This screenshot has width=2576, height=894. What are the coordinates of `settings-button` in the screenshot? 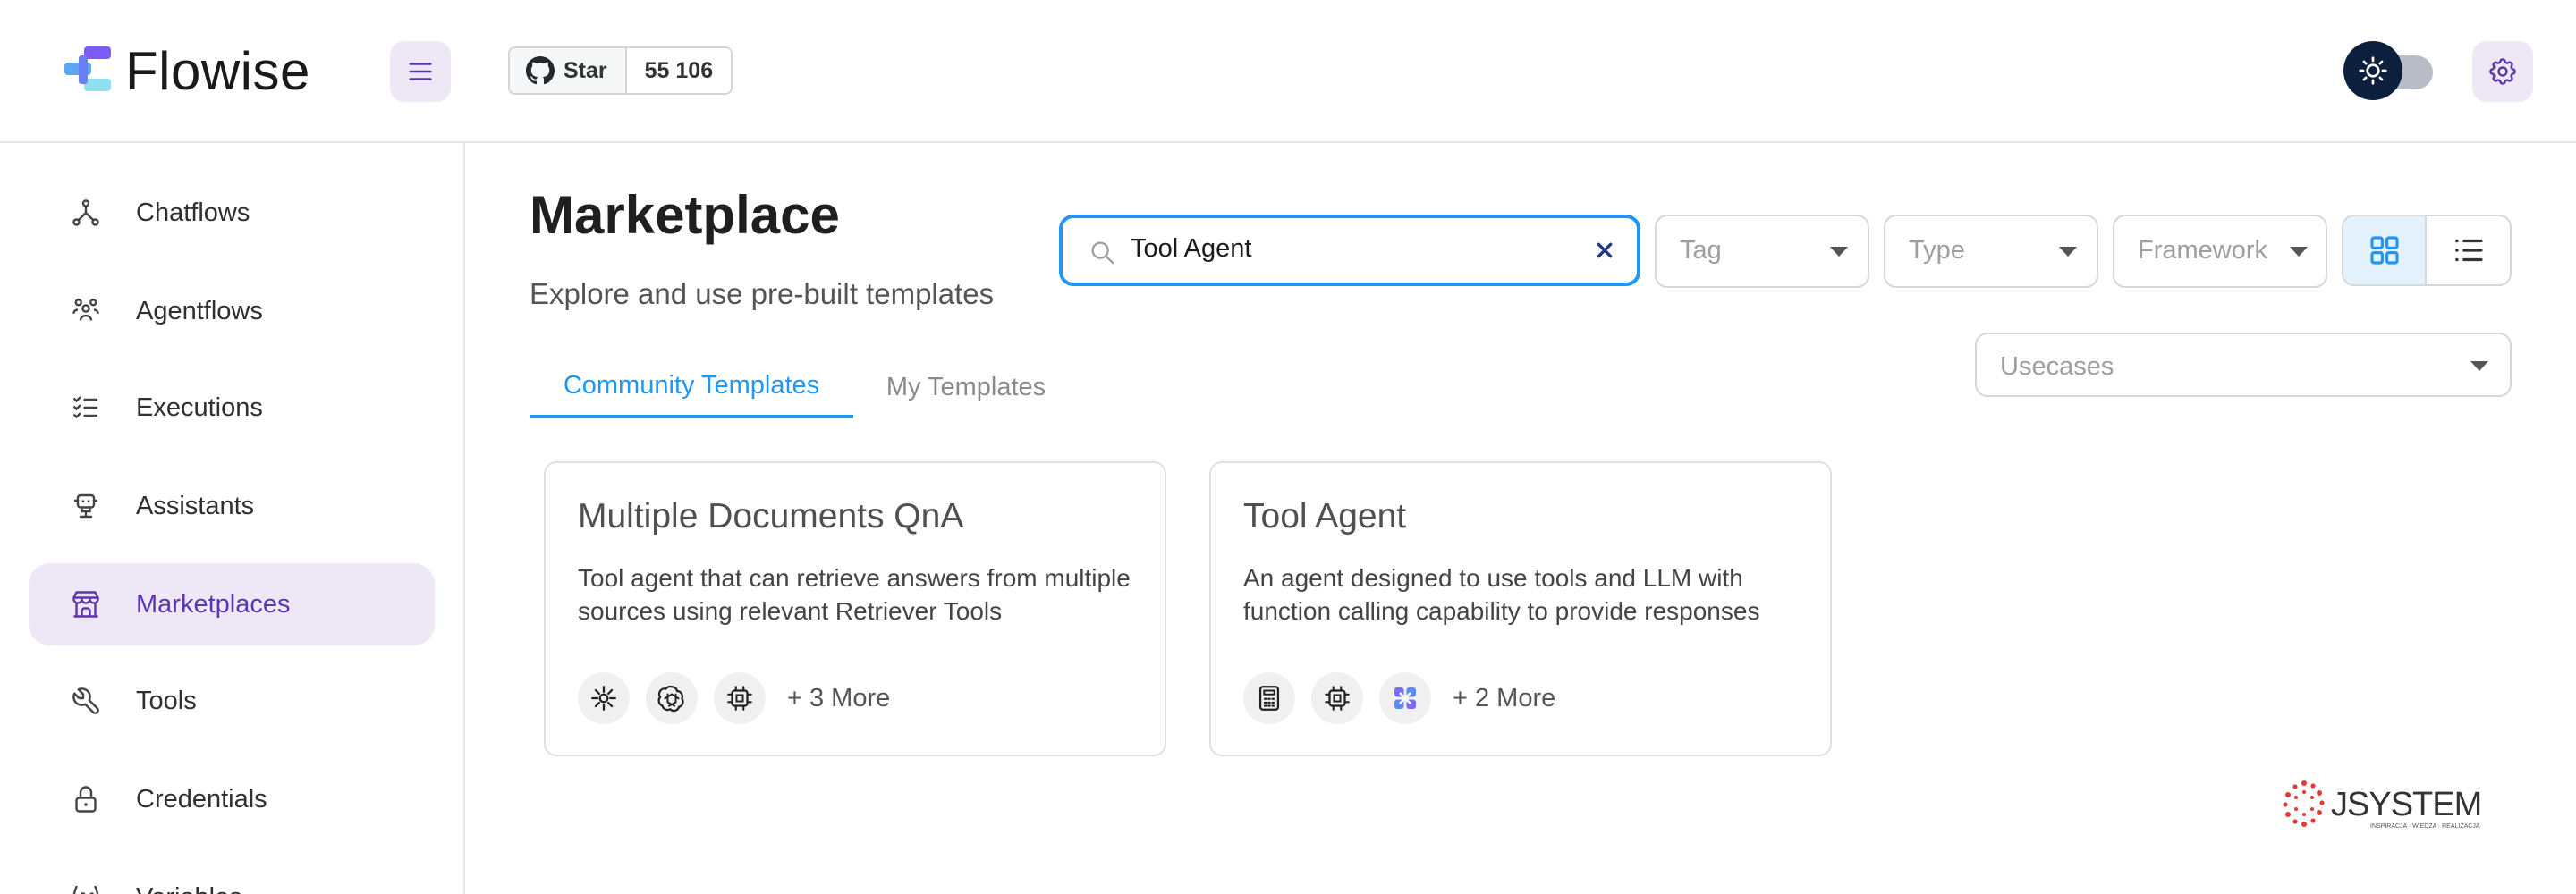 It's located at (2502, 71).